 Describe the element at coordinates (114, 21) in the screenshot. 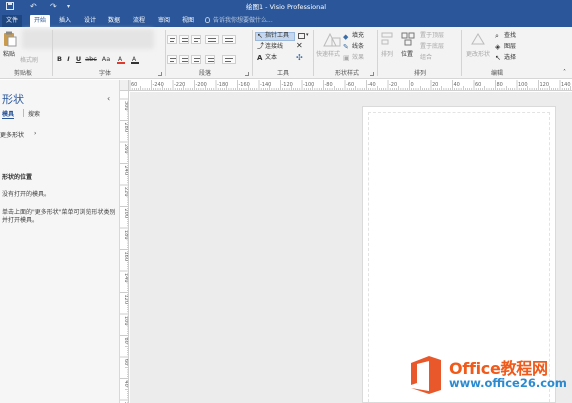

I see `tab-data: 数据` at that location.